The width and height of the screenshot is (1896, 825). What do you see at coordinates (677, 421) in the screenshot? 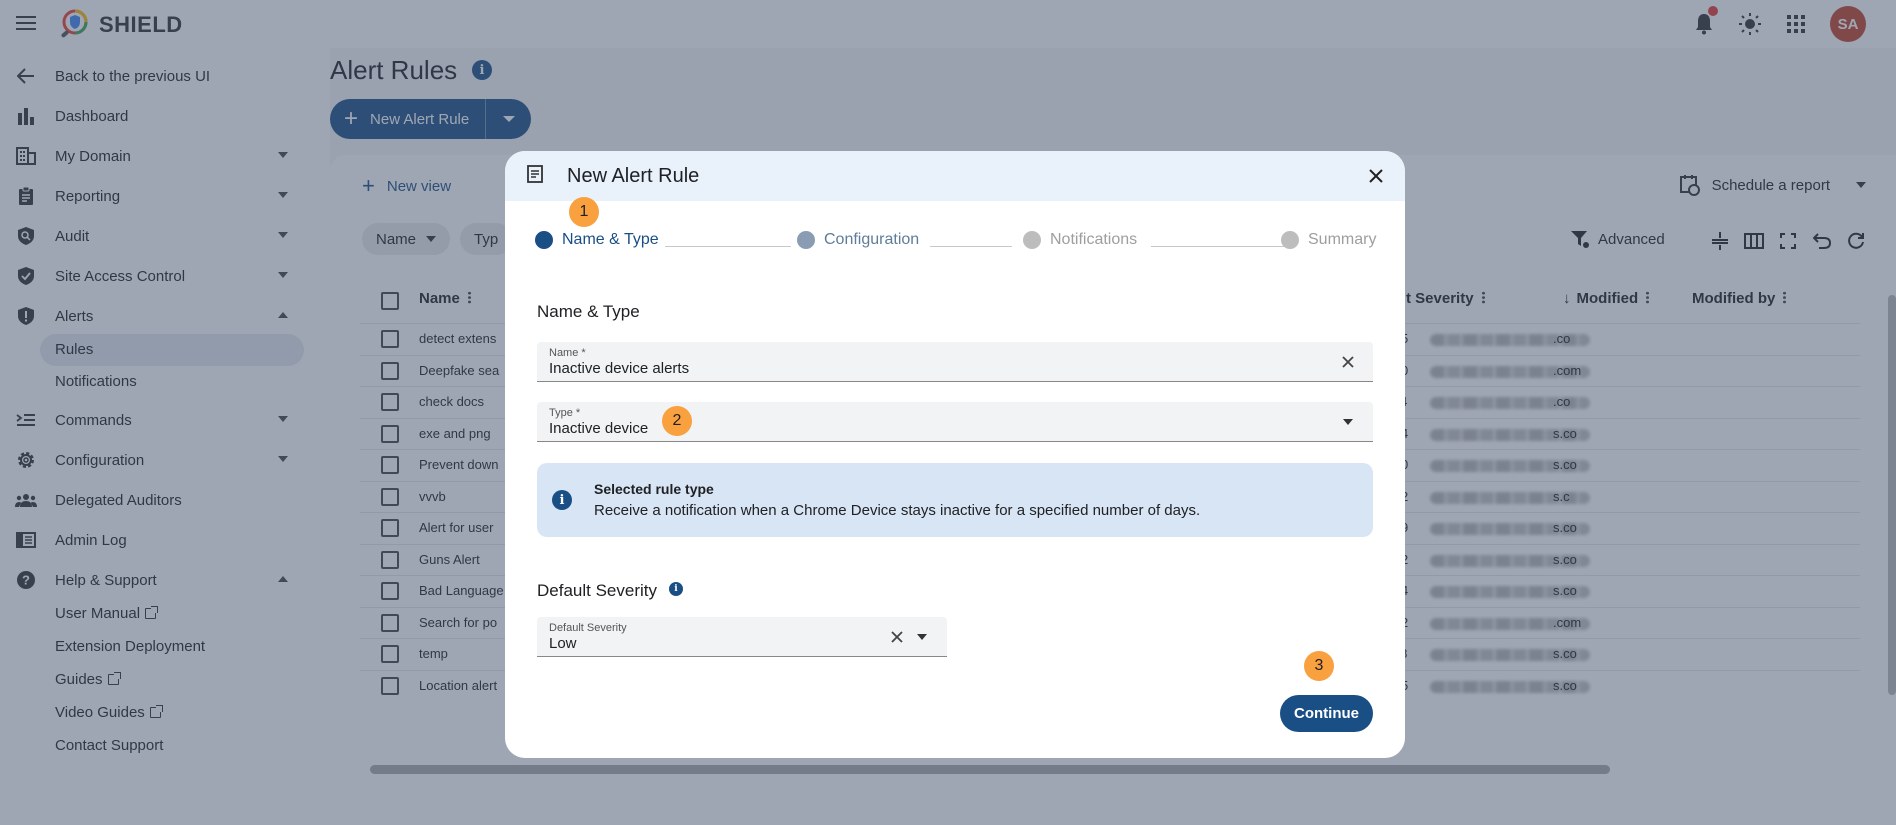
I see `annotation-badge-2: 2` at bounding box center [677, 421].